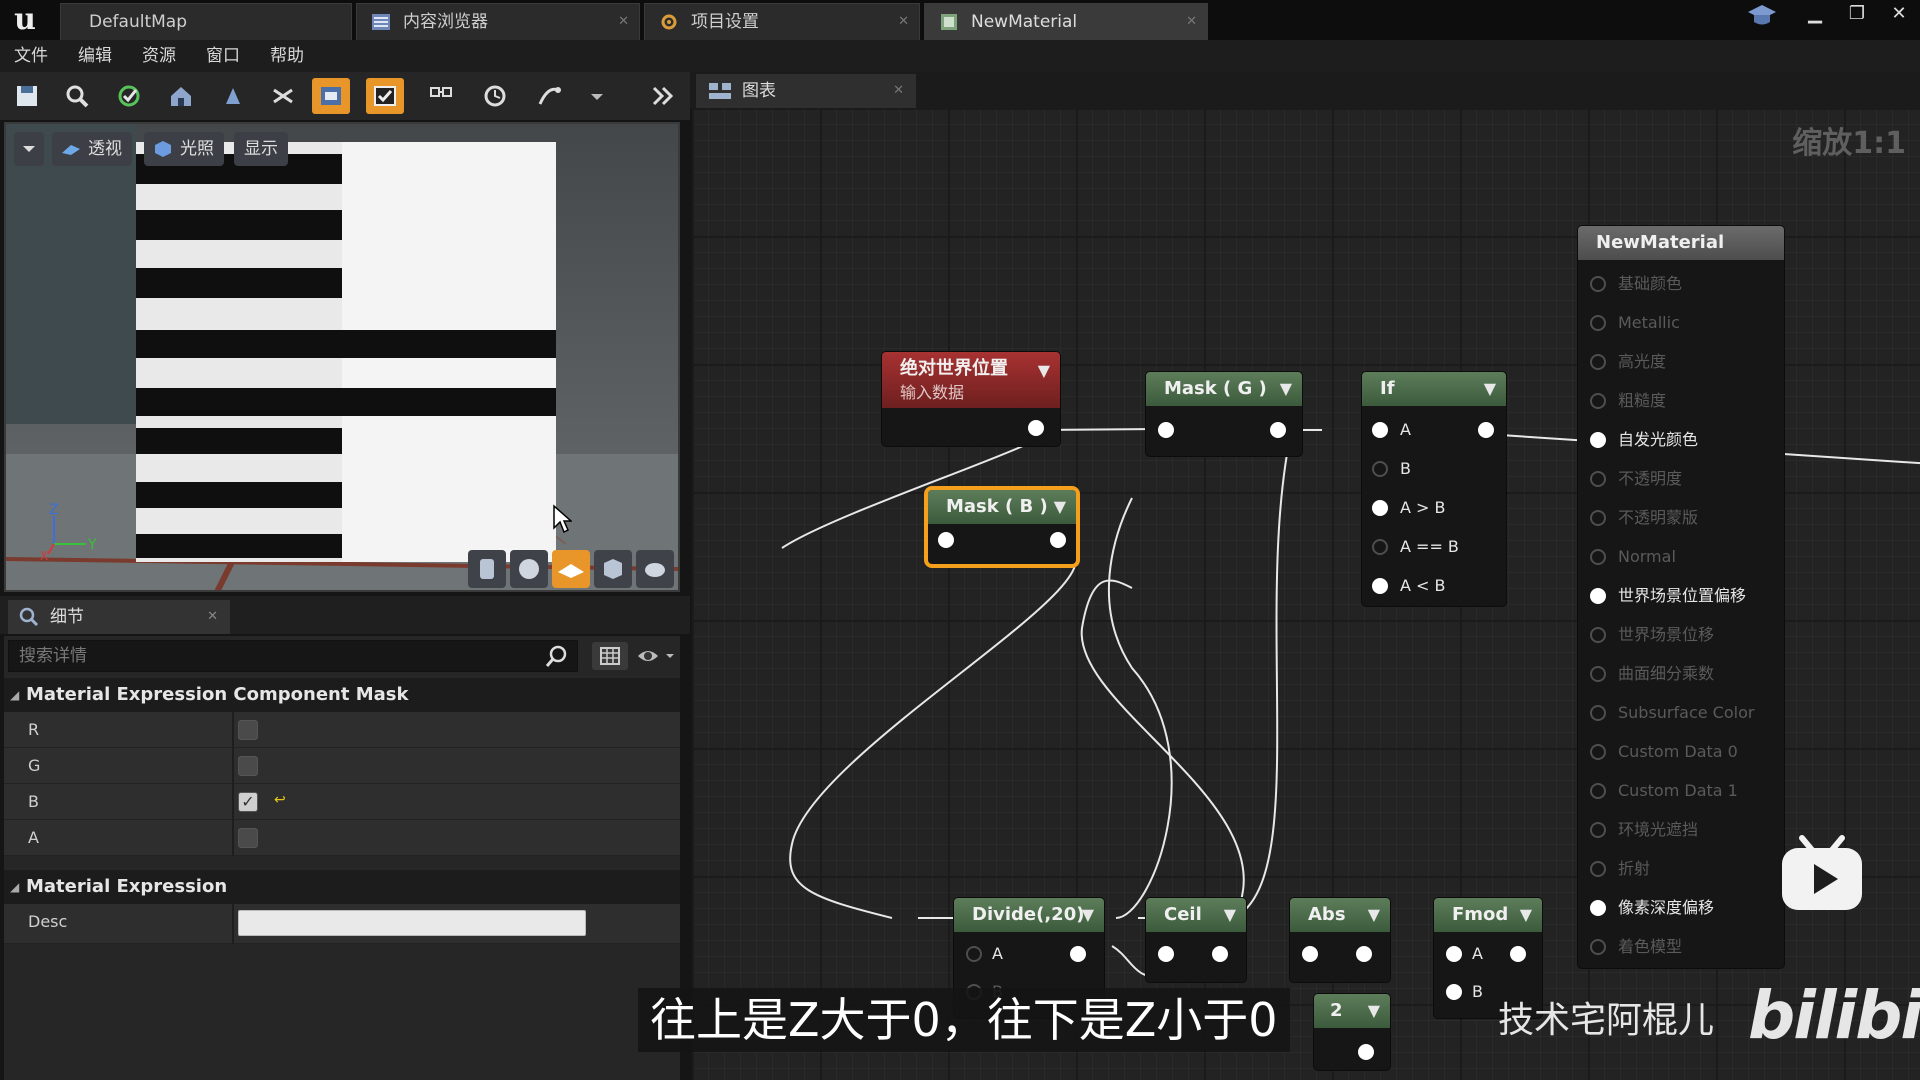 This screenshot has width=1920, height=1080. Describe the element at coordinates (280, 800) in the screenshot. I see `reset-to-default-icon: ↩` at that location.